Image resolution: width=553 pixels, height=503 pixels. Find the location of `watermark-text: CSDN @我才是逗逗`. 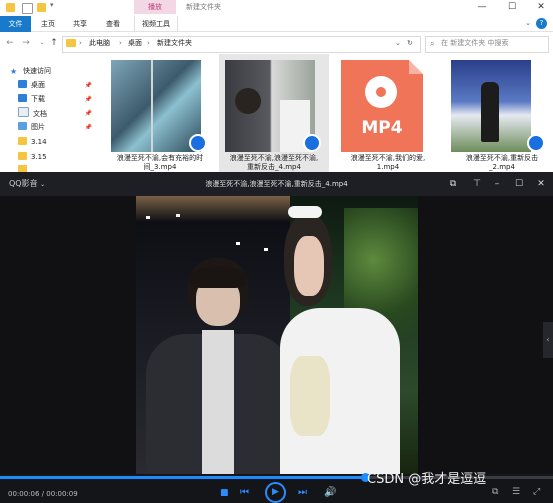

watermark-text: CSDN @我才是逗逗 is located at coordinates (427, 479).